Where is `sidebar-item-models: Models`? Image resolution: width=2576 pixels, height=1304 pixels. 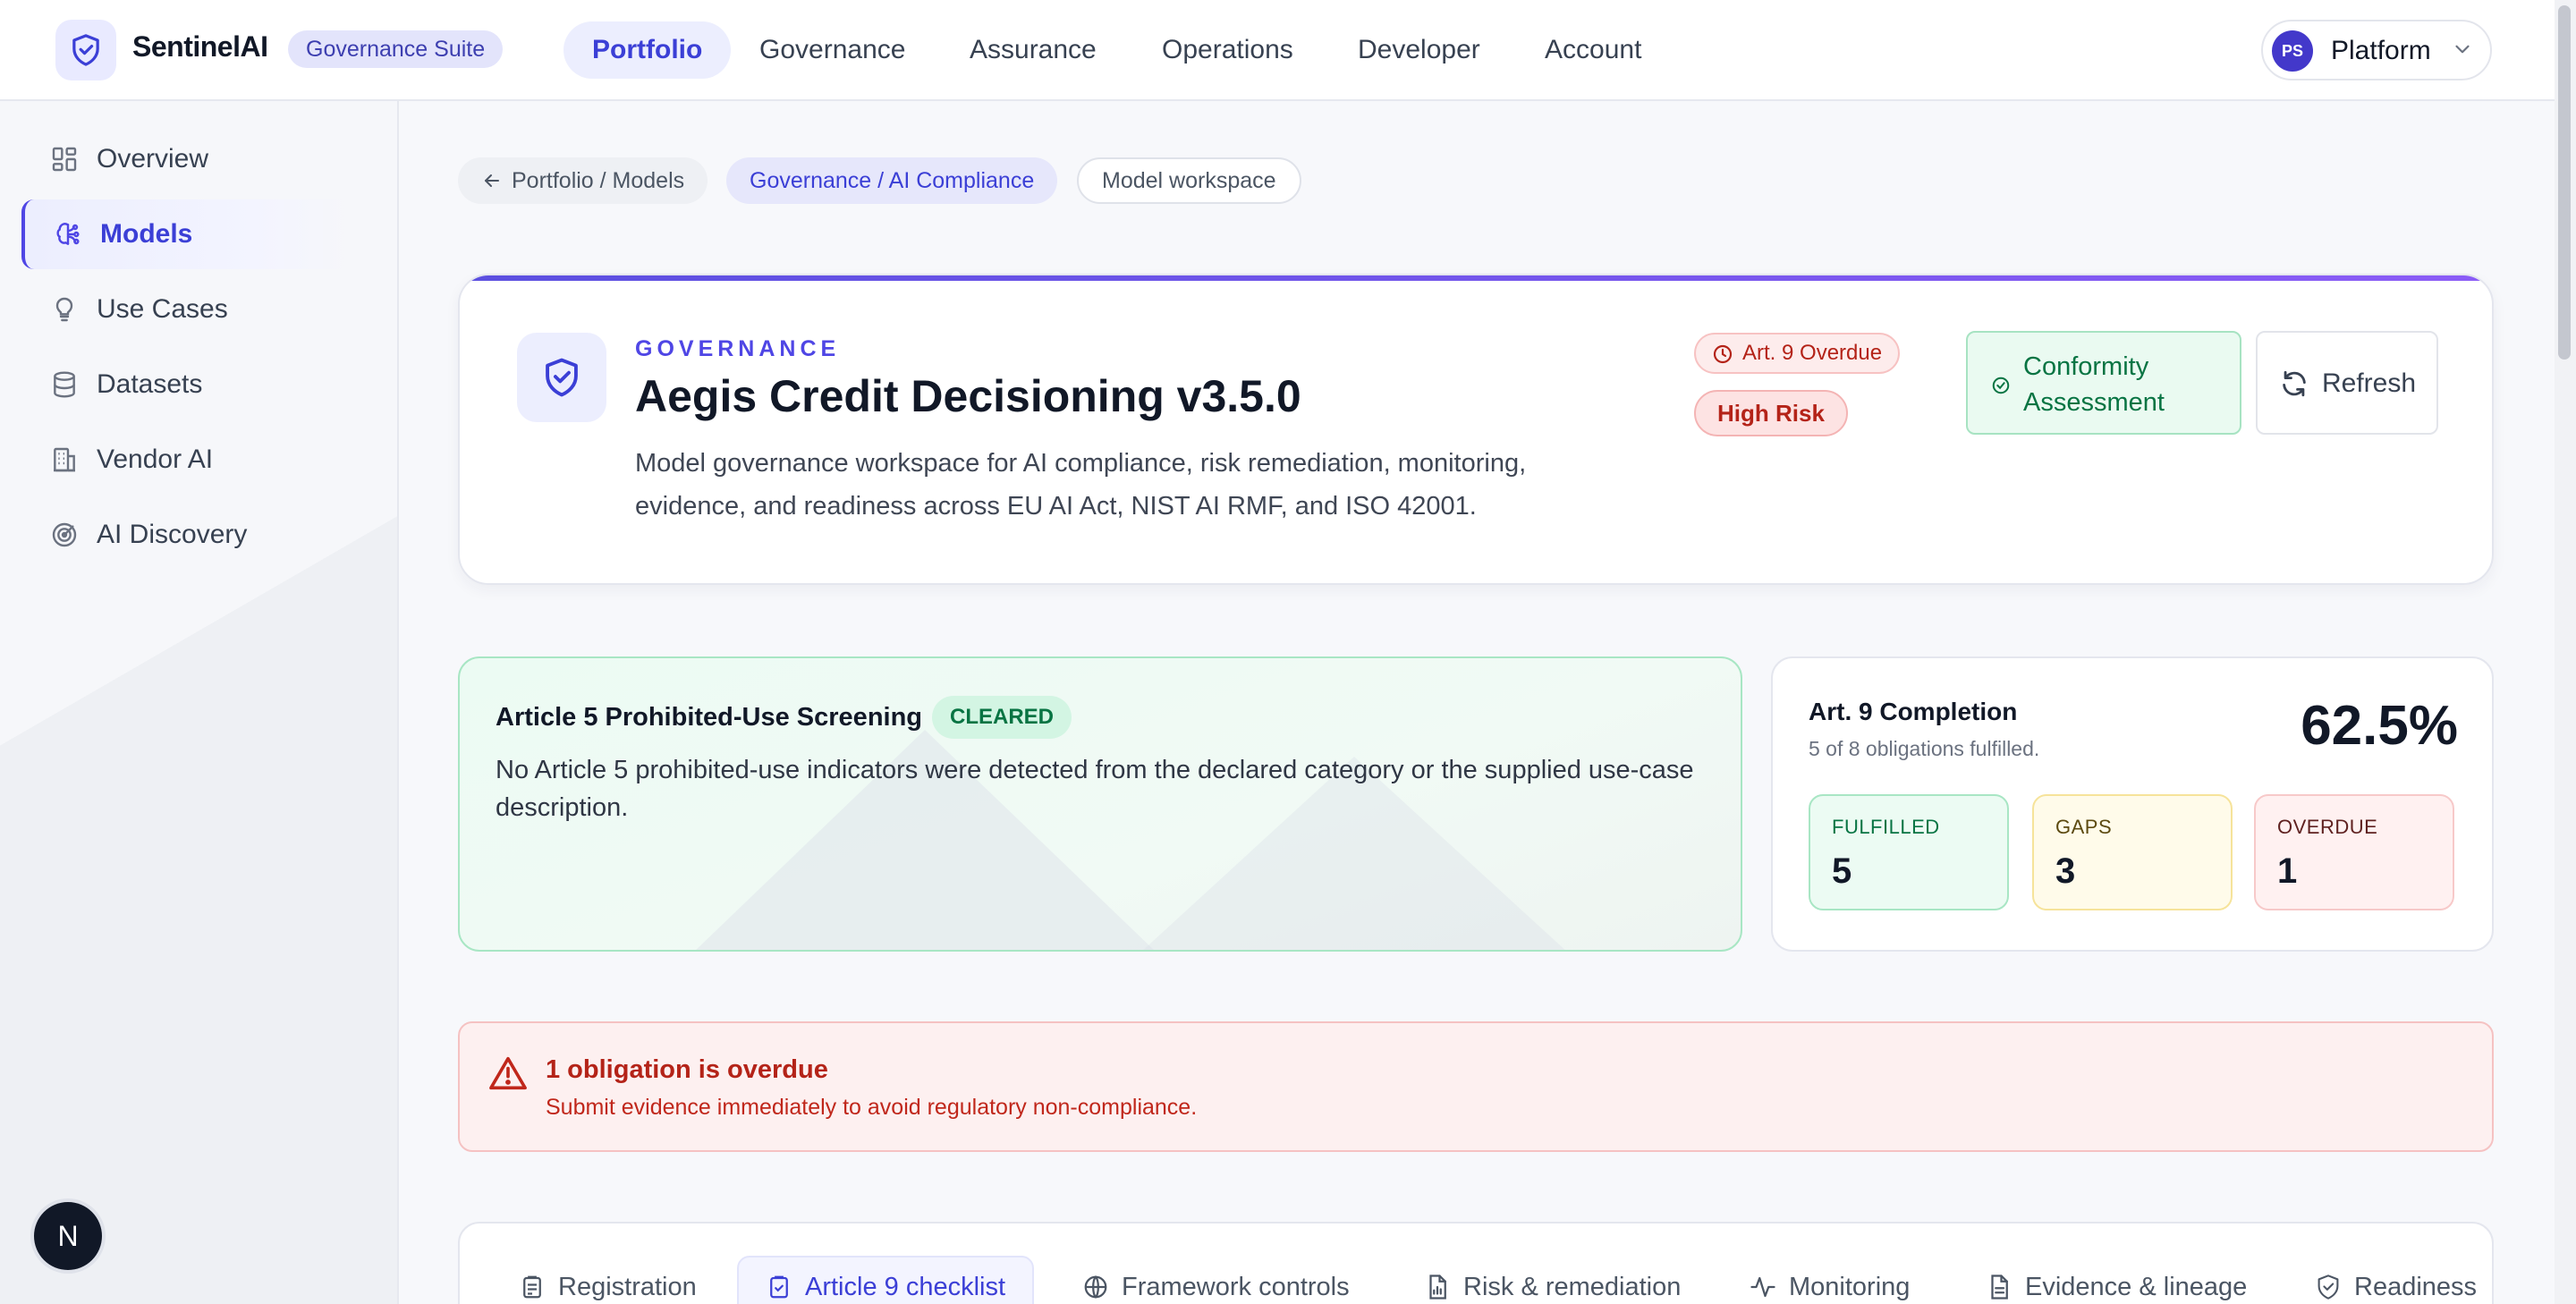
sidebar-item-models: Models is located at coordinates (186, 234).